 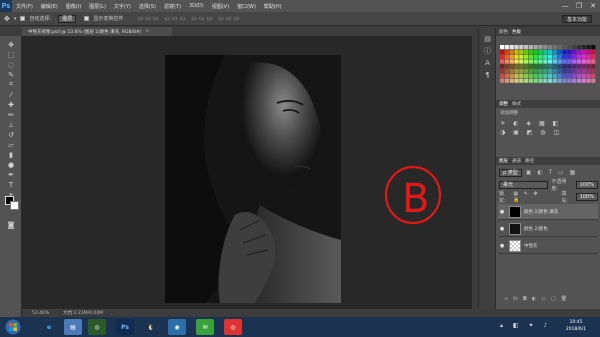 I want to click on layer-style-icon: fx, so click(x=515, y=300).